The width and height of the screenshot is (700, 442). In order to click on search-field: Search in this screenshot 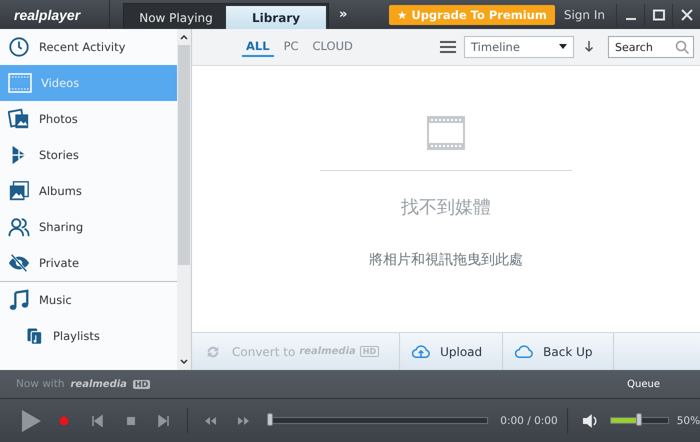, I will do `click(651, 47)`.